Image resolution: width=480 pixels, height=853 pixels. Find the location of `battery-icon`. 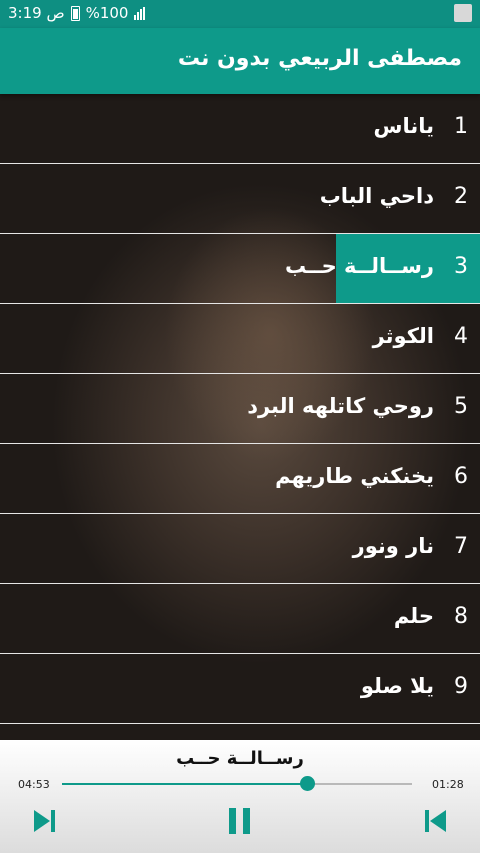

battery-icon is located at coordinates (75, 13).